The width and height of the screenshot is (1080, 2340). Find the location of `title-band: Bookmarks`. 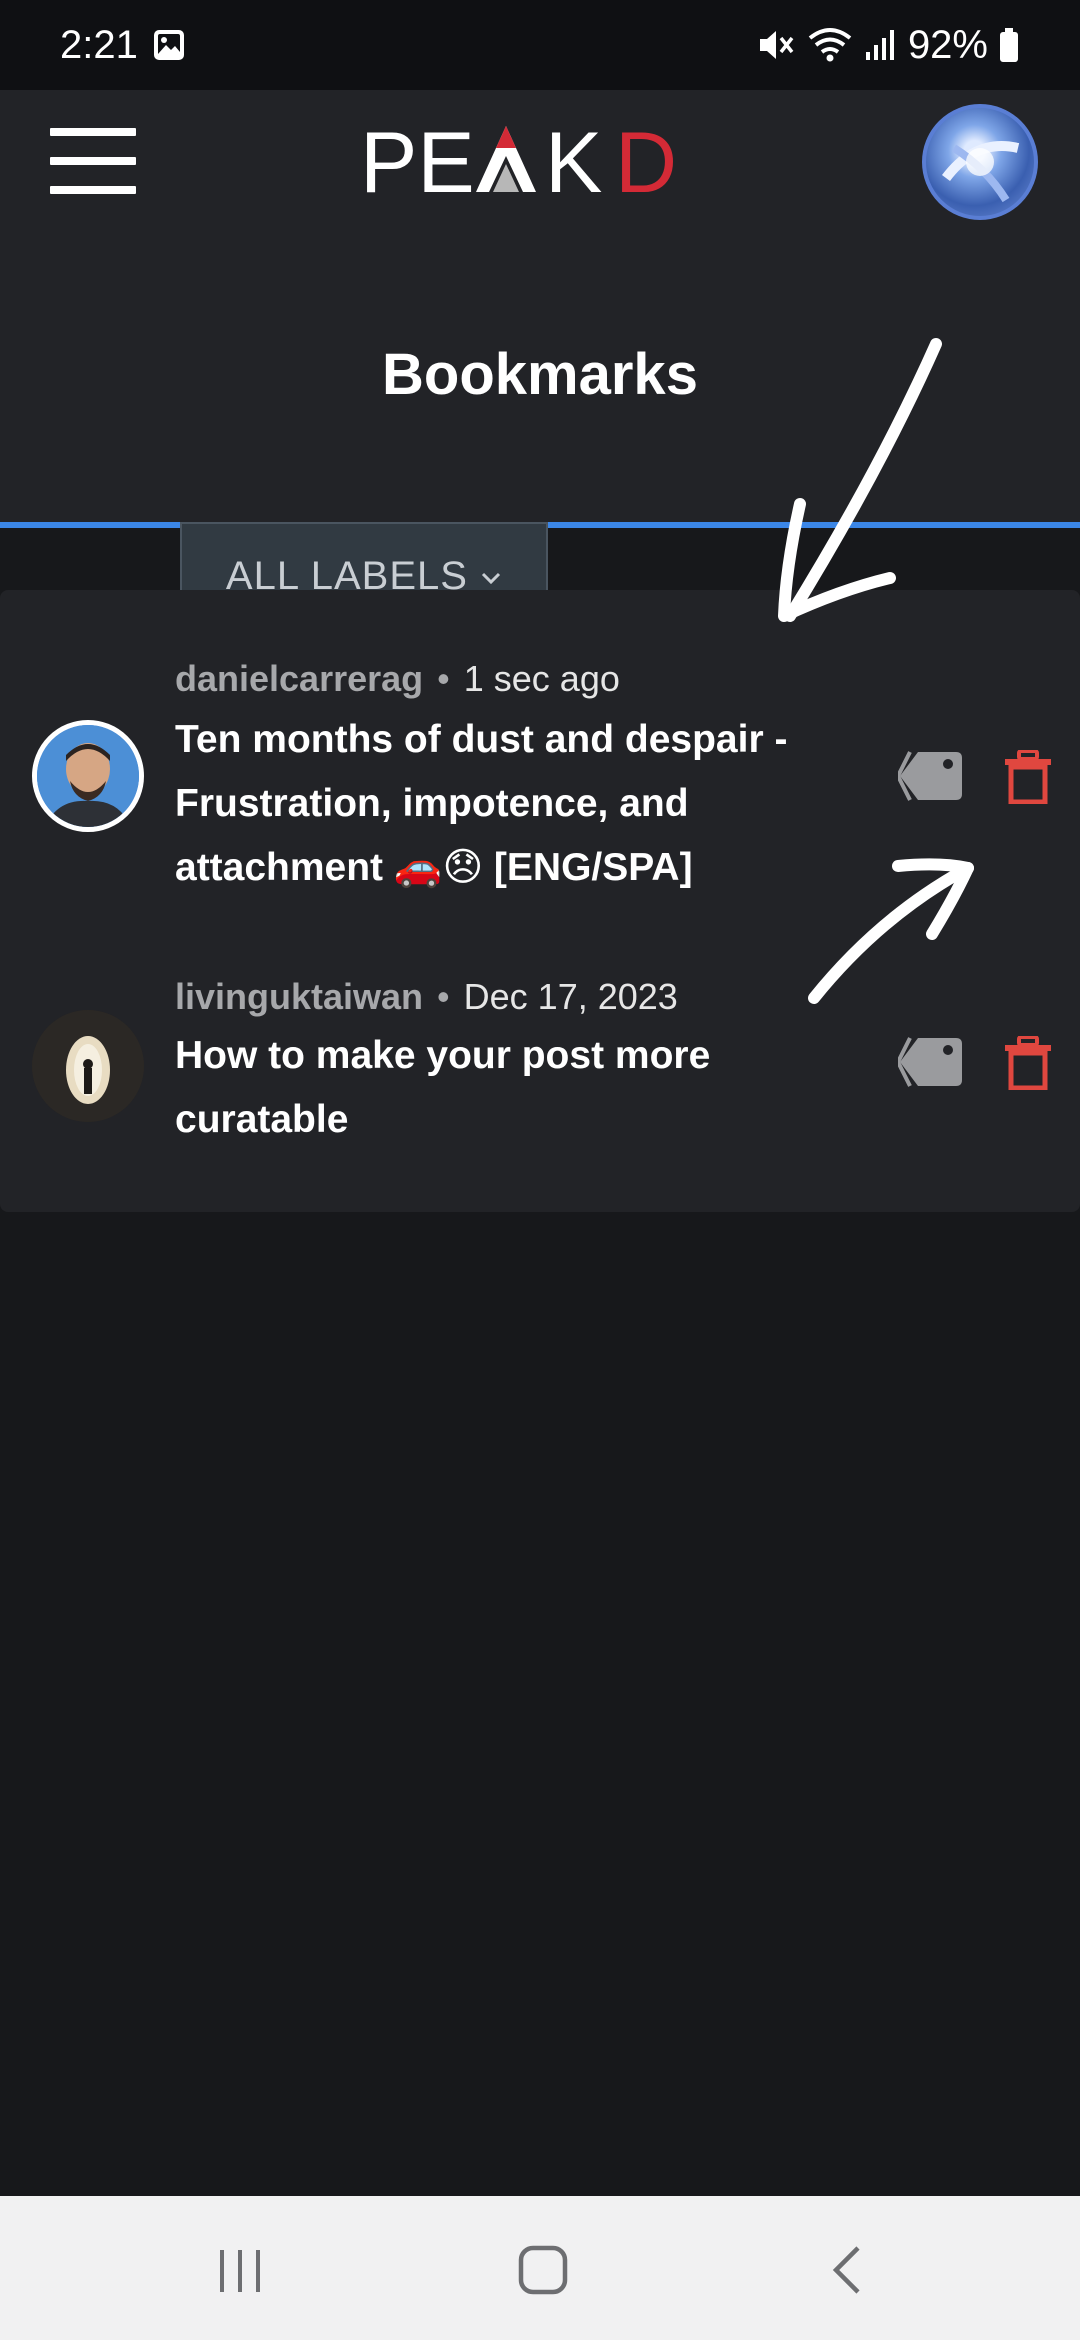

title-band: Bookmarks is located at coordinates (540, 381).